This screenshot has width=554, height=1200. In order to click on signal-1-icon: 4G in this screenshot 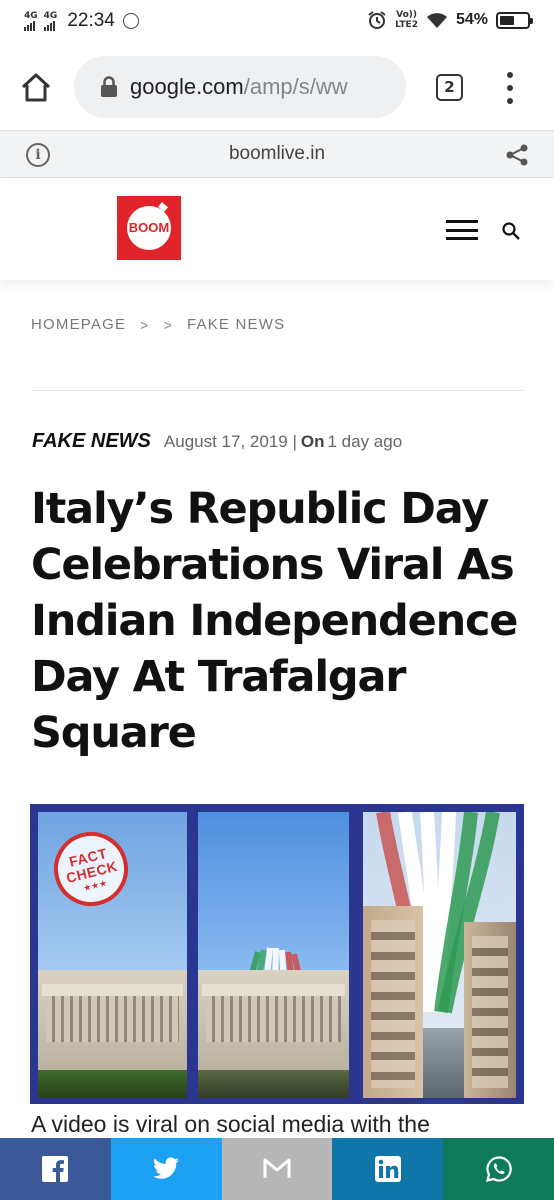, I will do `click(31, 20)`.